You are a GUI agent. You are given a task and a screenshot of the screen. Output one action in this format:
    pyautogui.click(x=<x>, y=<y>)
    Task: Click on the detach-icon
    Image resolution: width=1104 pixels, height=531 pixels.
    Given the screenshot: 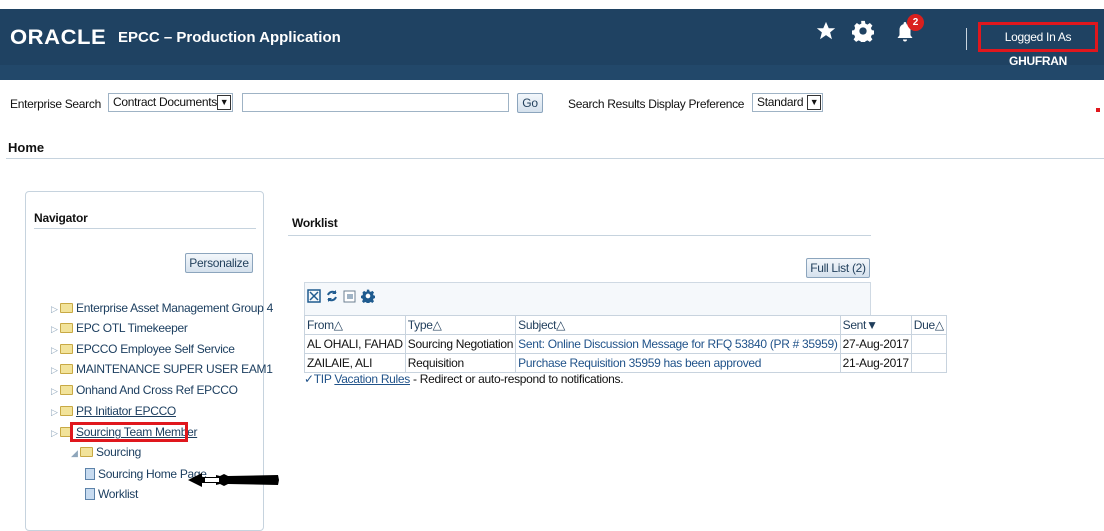 What is the action you would take?
    pyautogui.click(x=350, y=298)
    